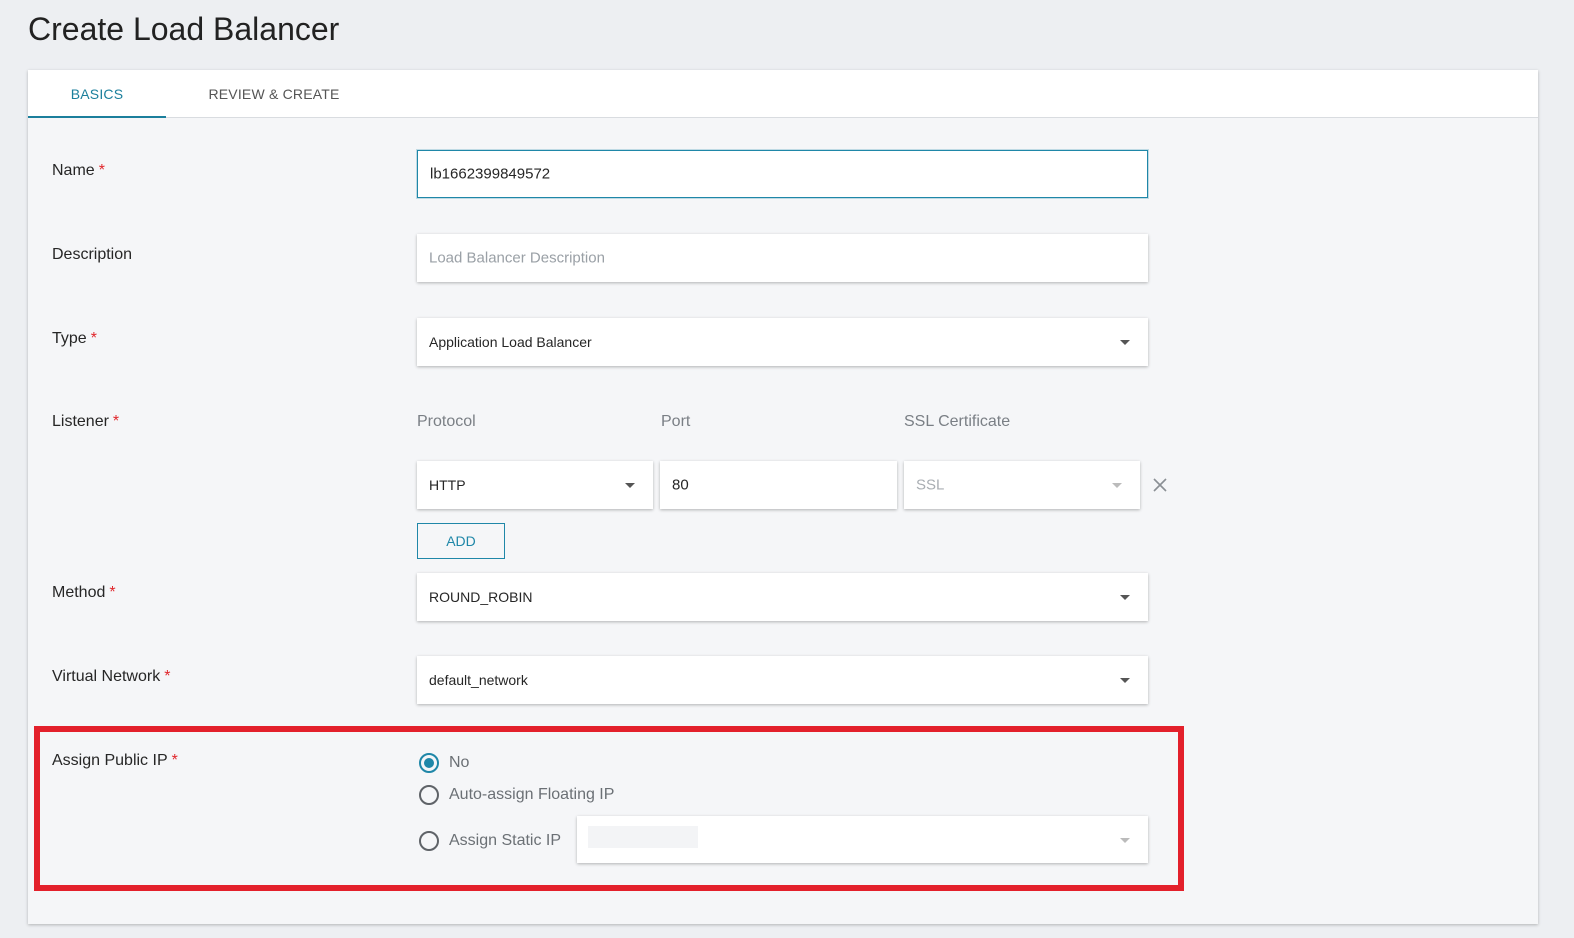 This screenshot has height=938, width=1574. Describe the element at coordinates (535, 485) in the screenshot. I see `protocol-select: HTTP` at that location.